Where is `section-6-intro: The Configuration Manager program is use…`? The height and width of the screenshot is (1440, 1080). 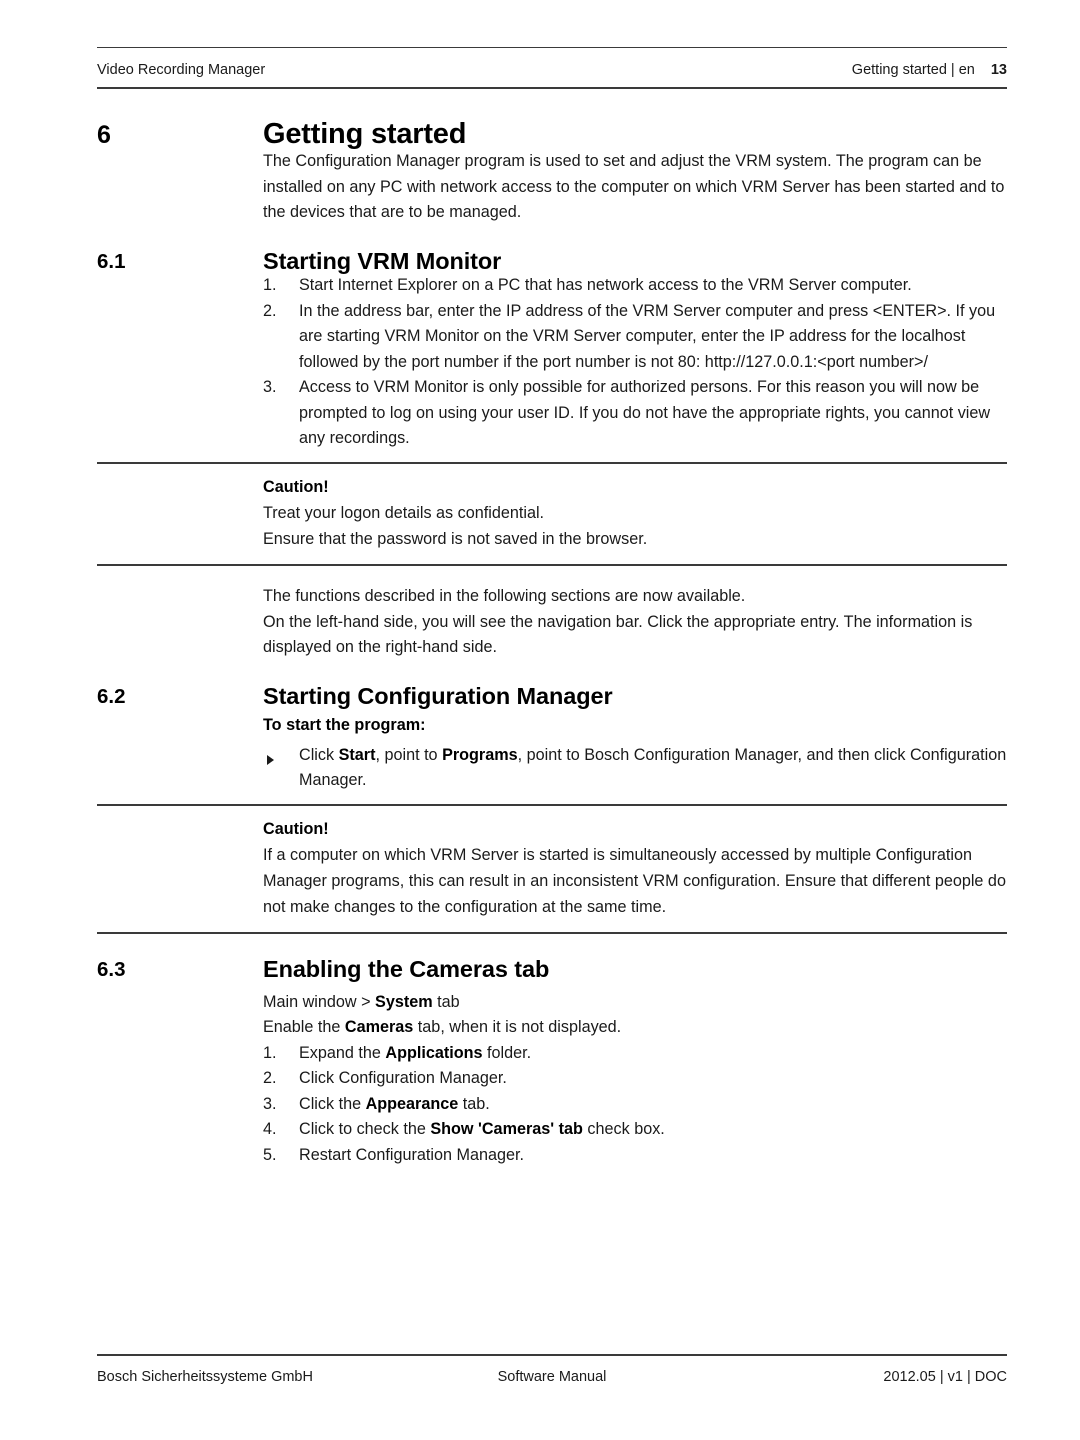 section-6-intro: The Configuration Manager program is use… is located at coordinates (634, 186).